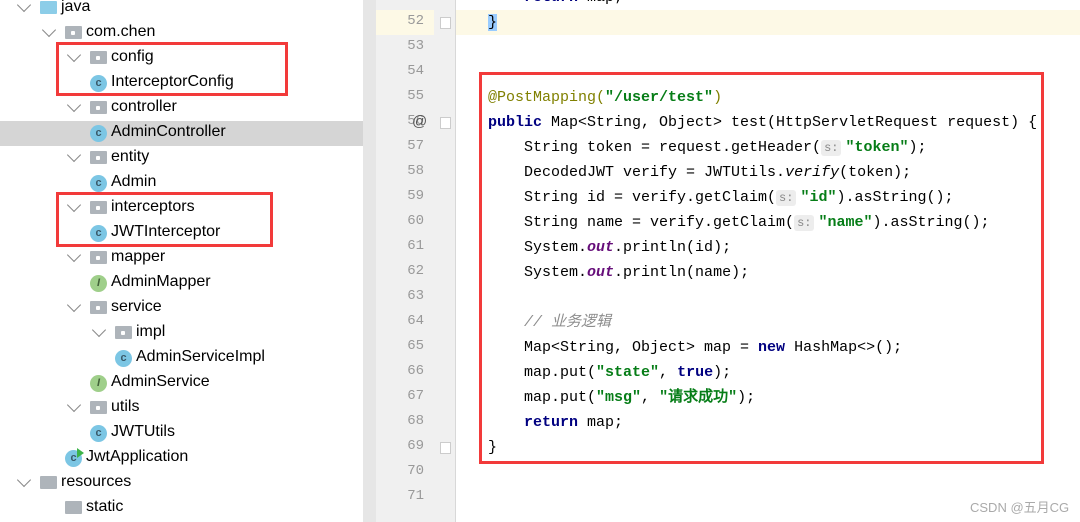 This screenshot has width=1080, height=522. What do you see at coordinates (415, 71) in the screenshot?
I see `line-number: 54` at bounding box center [415, 71].